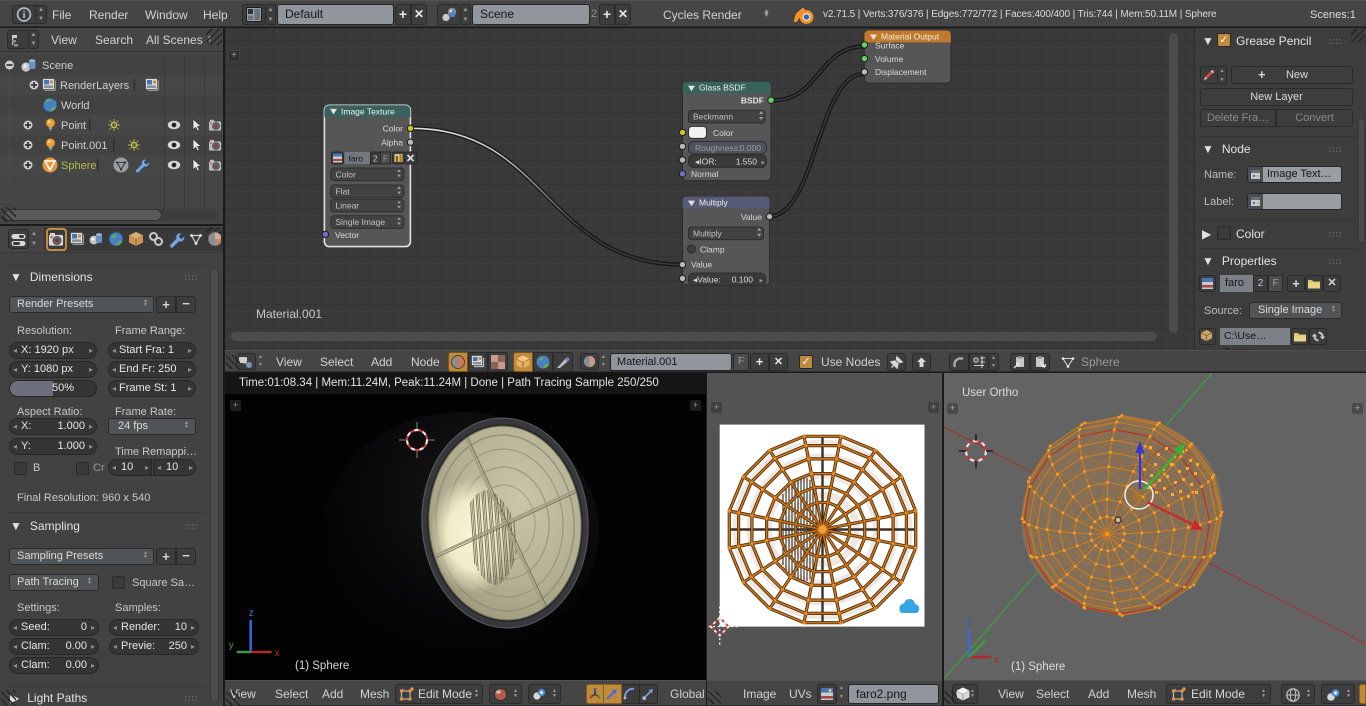 The width and height of the screenshot is (1366, 706). What do you see at coordinates (722, 88) in the screenshot?
I see `svg-text: Glass BSDF` at bounding box center [722, 88].